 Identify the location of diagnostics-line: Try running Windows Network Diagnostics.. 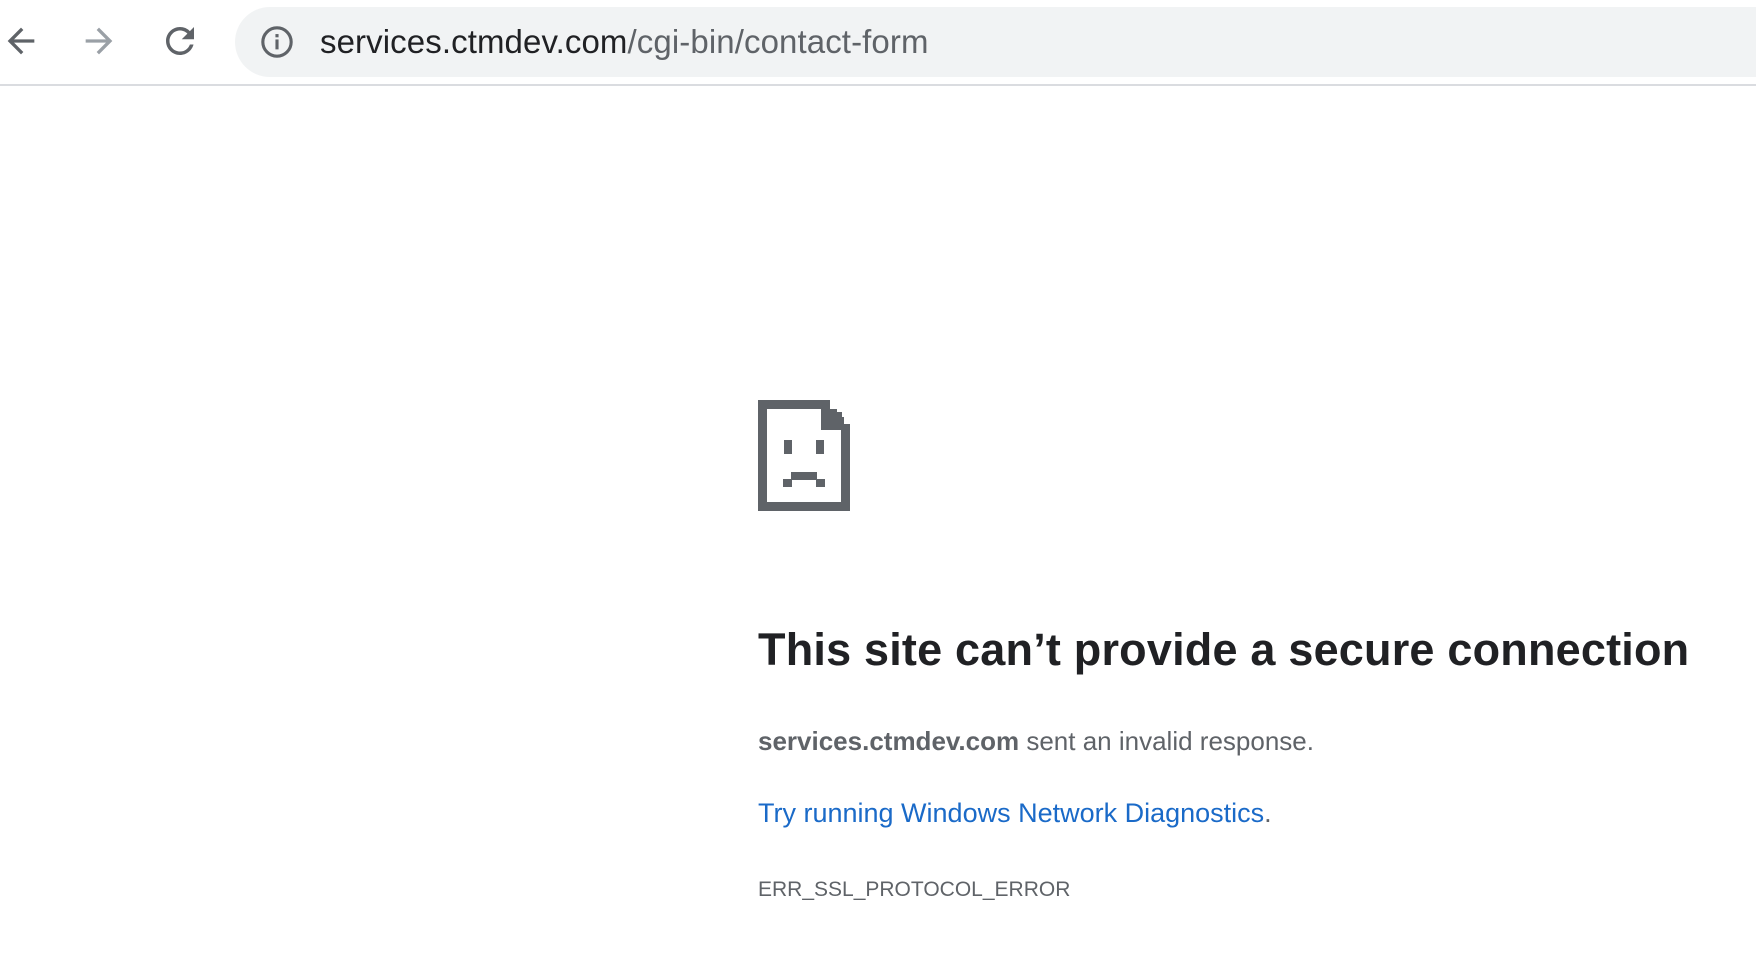
(1015, 813).